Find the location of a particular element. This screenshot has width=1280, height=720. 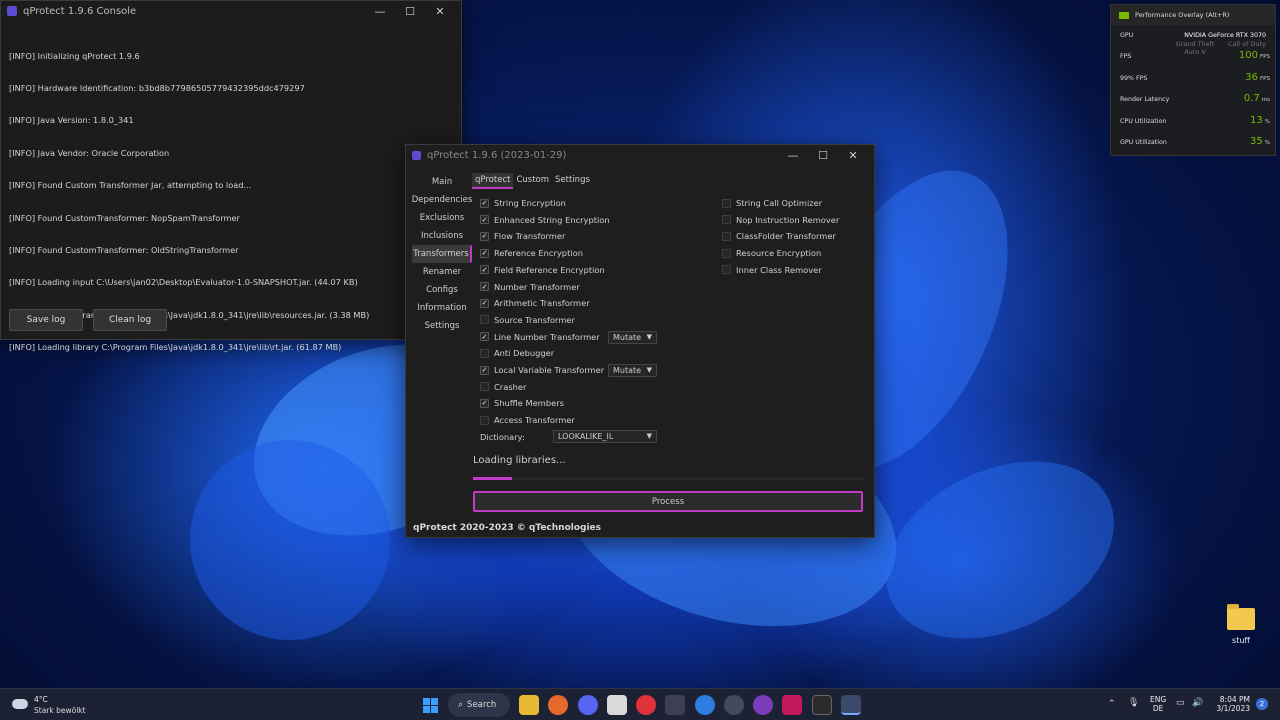

notifications-icon: 2 is located at coordinates (1262, 704).